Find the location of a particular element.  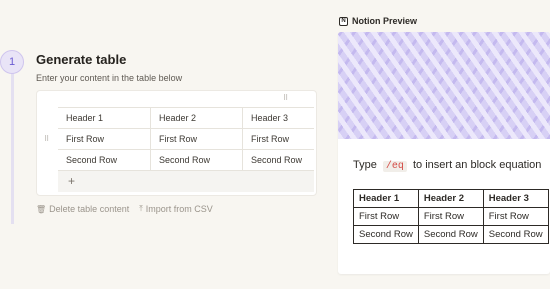

equation-hint: Type /eq to insert an block equation is located at coordinates (447, 165).